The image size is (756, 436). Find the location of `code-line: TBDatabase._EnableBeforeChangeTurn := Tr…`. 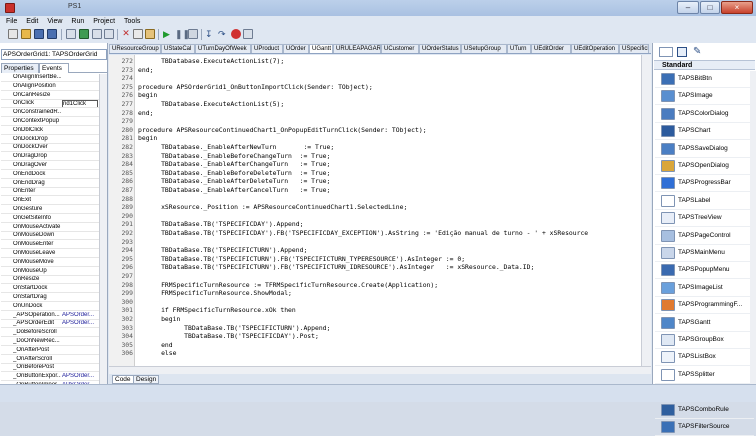

code-line: TBDatabase._EnableBeforeChangeTurn := Tr… is located at coordinates (389, 156).